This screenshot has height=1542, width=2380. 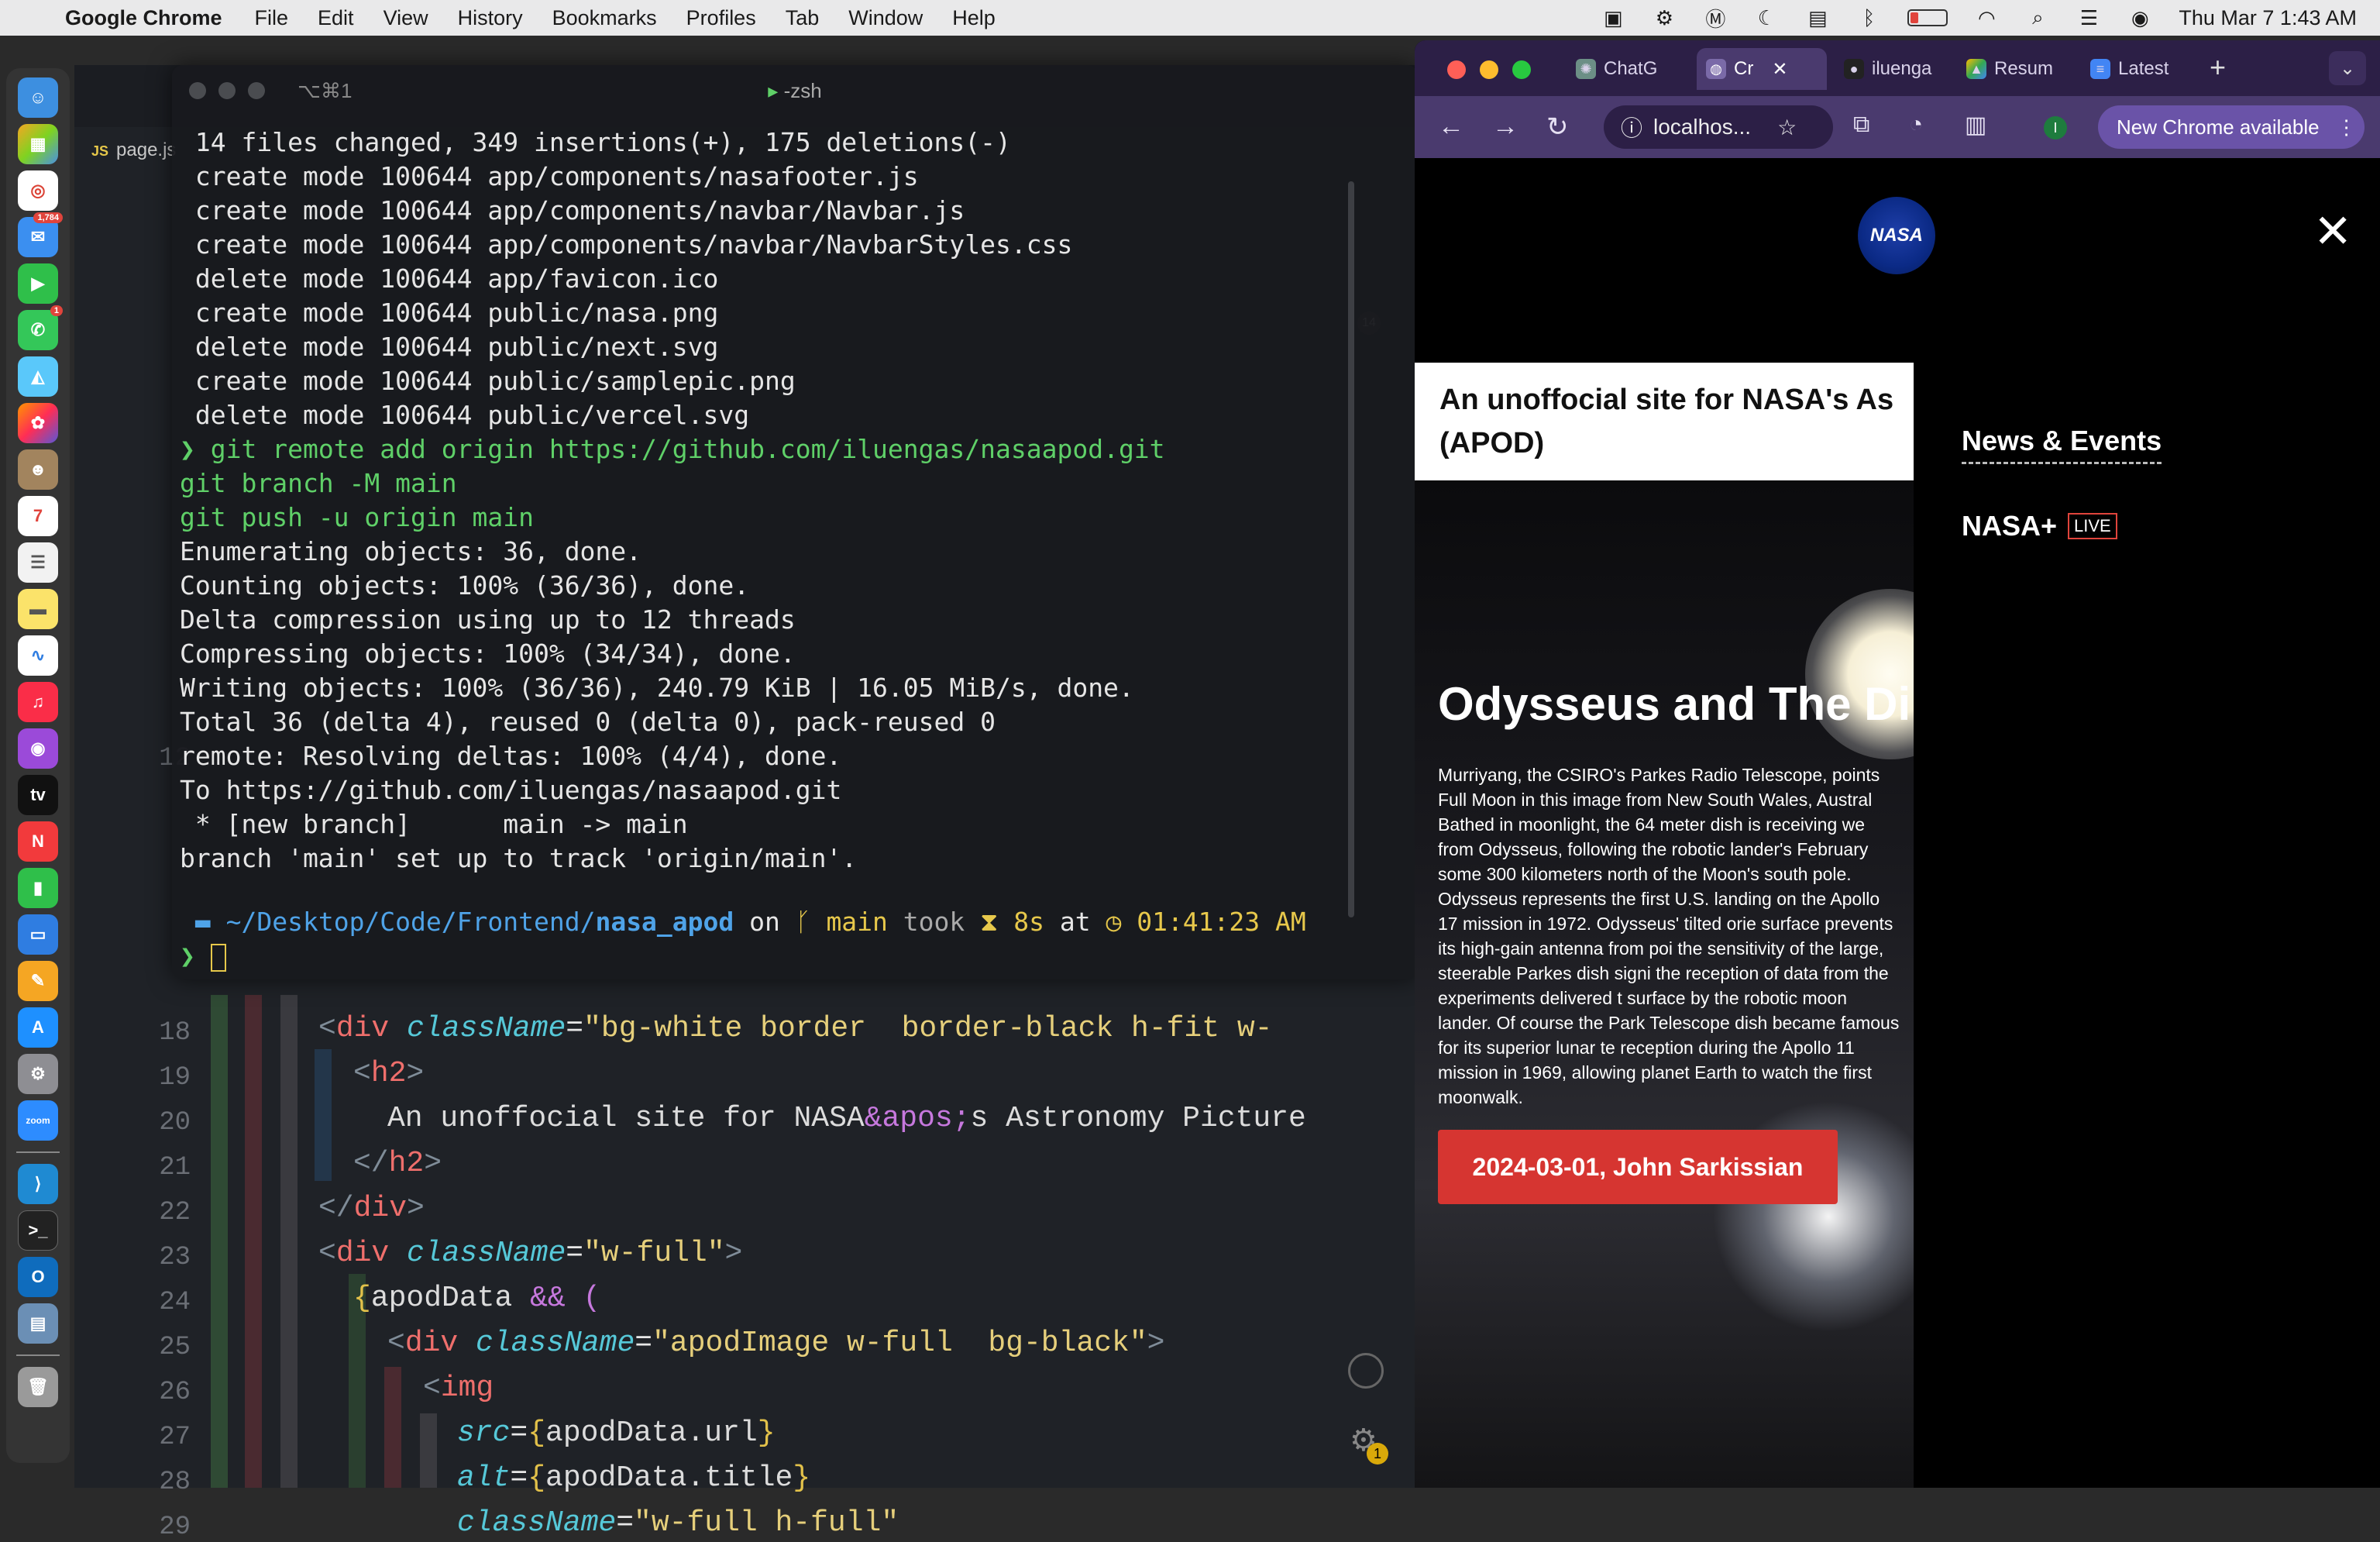 I want to click on git-branch-icon: ᚴ, so click(x=811, y=922).